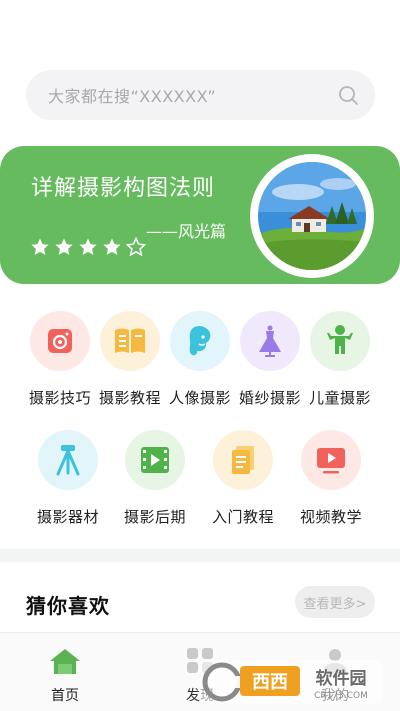 This screenshot has width=400, height=711. I want to click on search-icon, so click(348, 95).